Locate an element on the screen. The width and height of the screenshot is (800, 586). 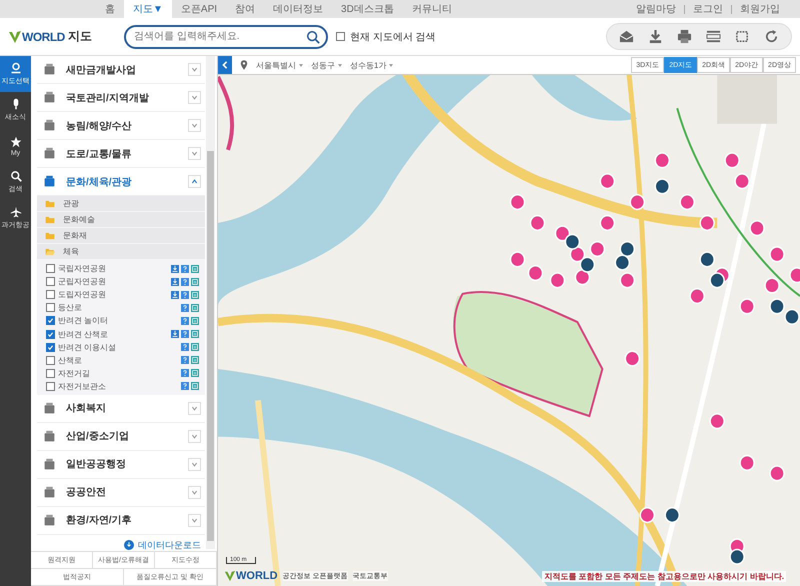
refresh-icon is located at coordinates (771, 36).